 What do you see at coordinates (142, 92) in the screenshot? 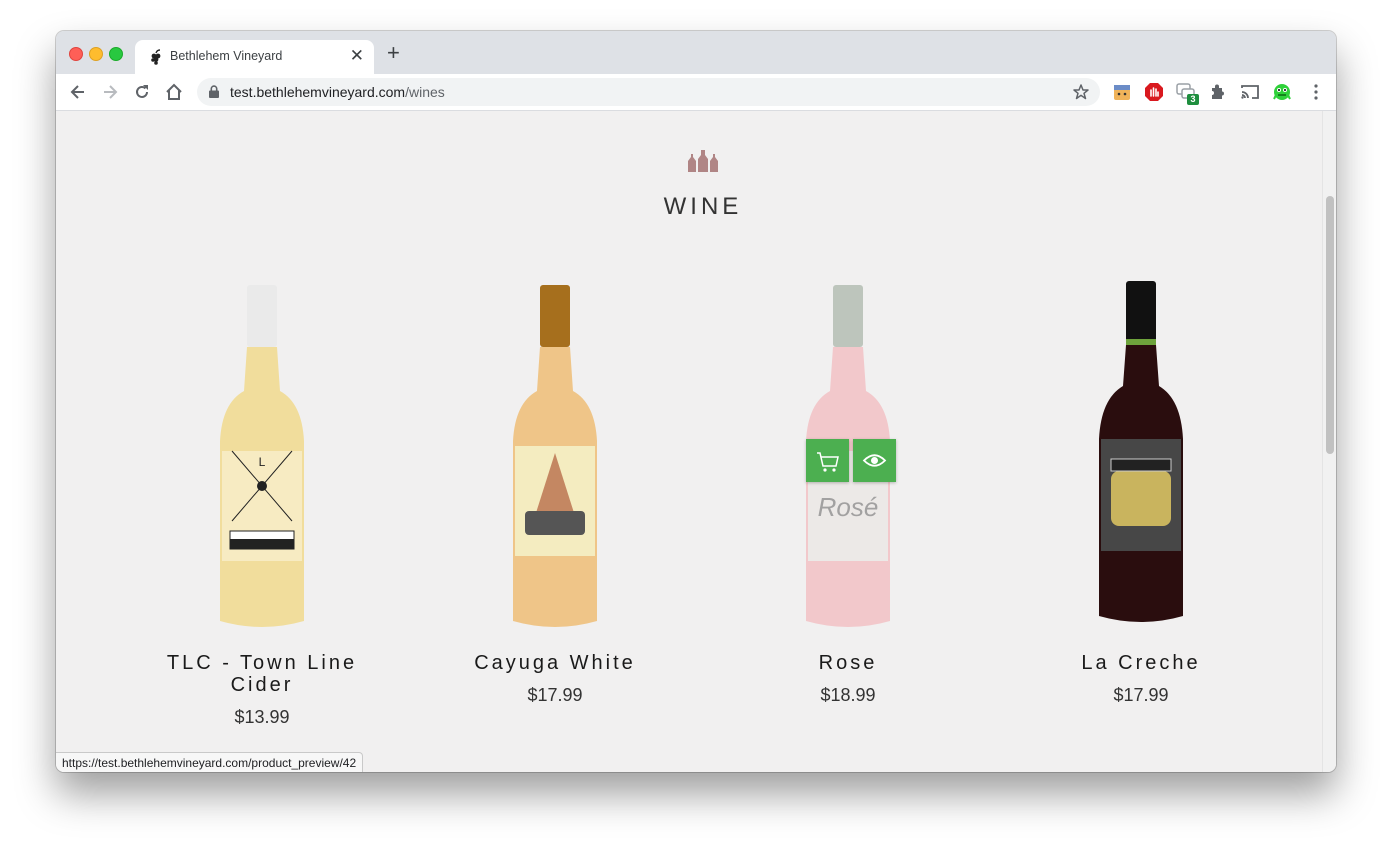
I see `reload-icon` at bounding box center [142, 92].